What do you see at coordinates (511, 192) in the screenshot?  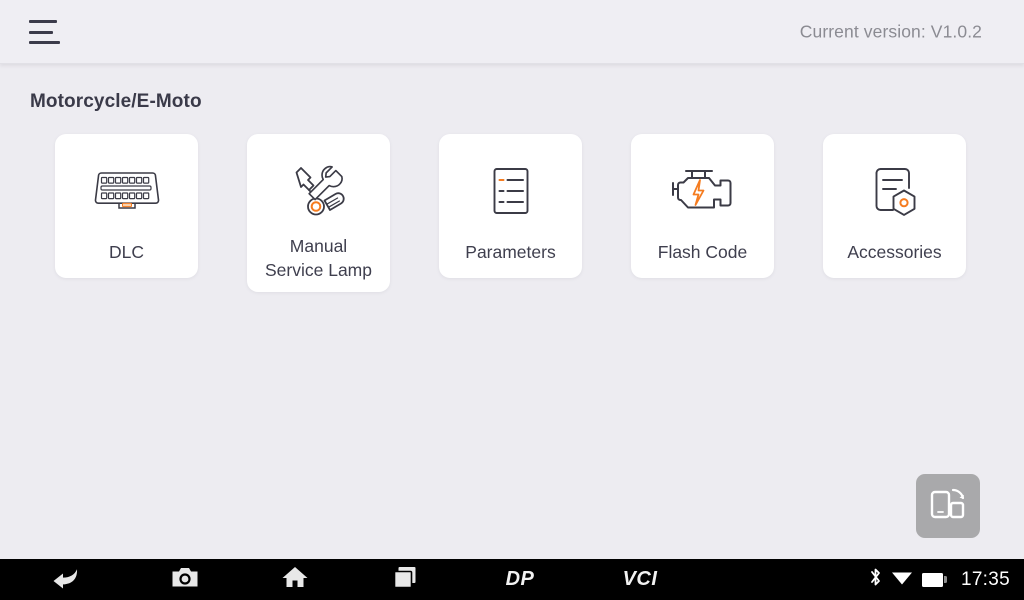 I see `document-list-icon` at bounding box center [511, 192].